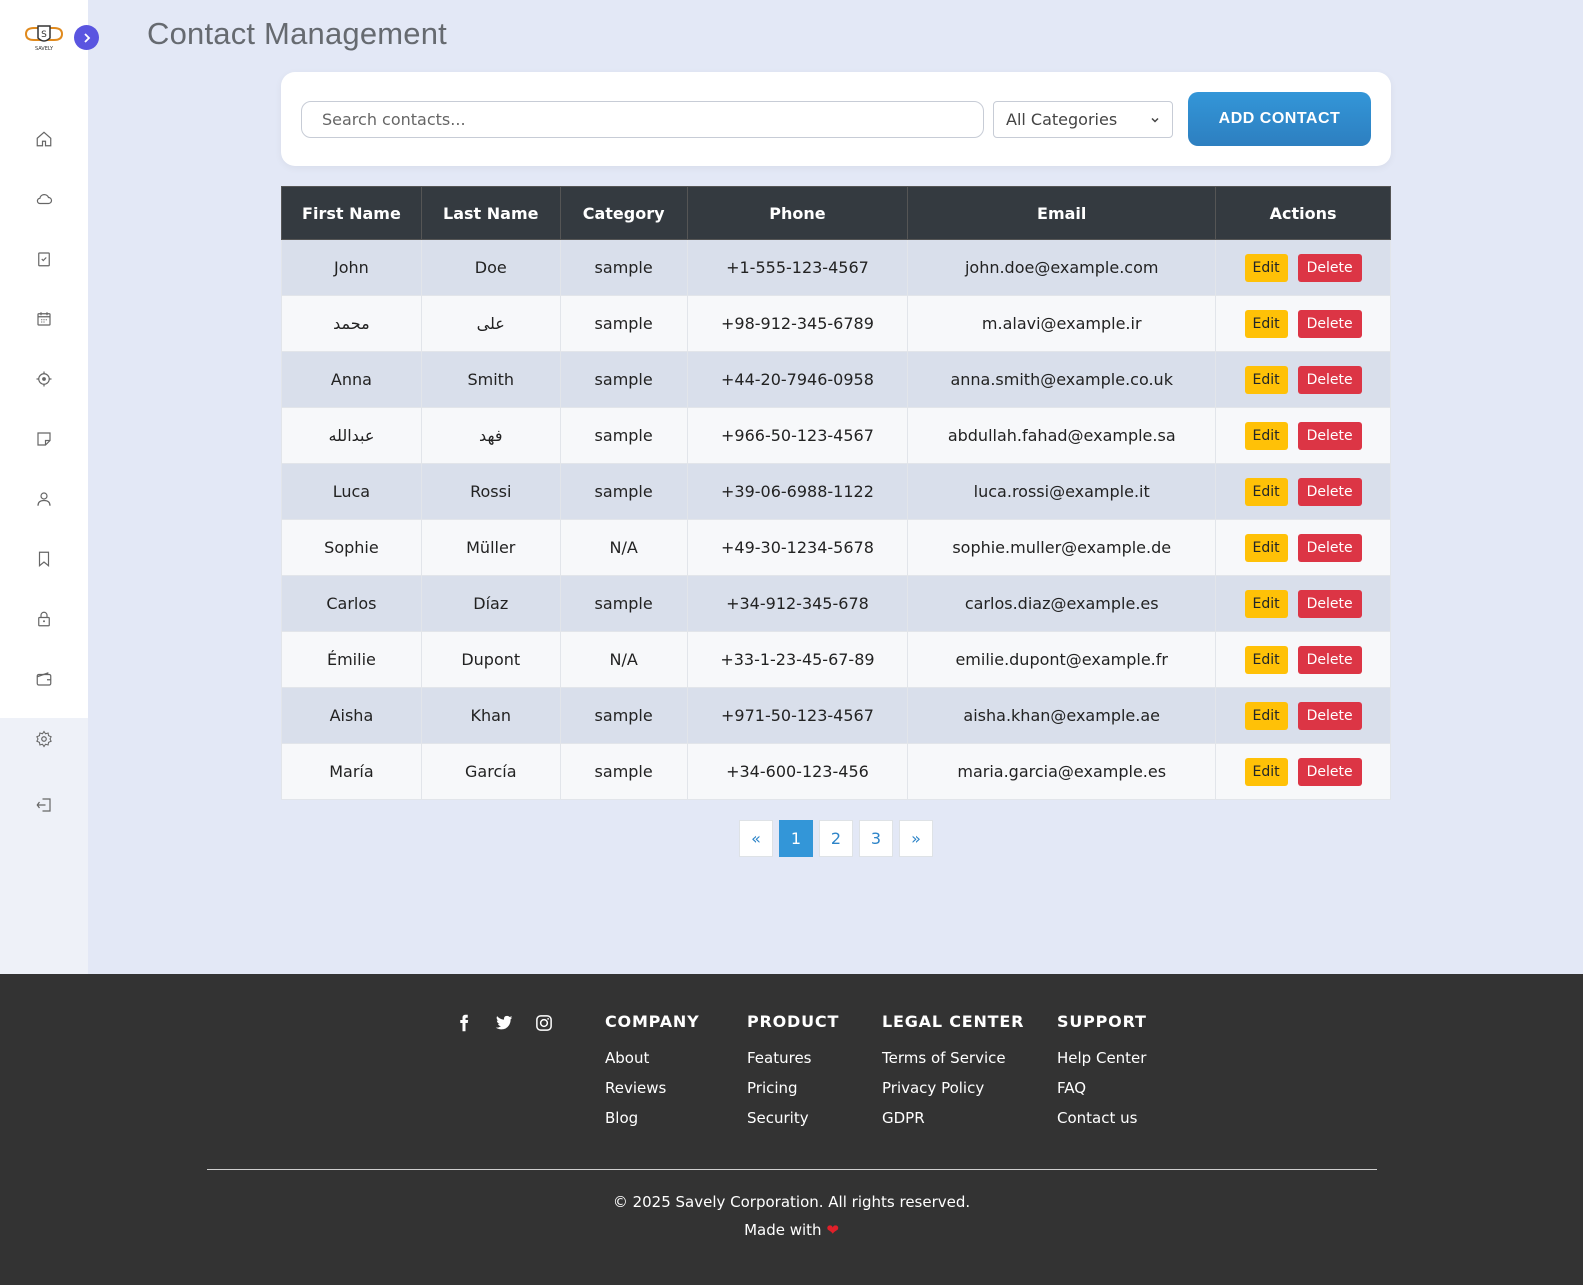 This screenshot has width=1583, height=1285. Describe the element at coordinates (1062, 435) in the screenshot. I see `cell-email: abdullah.fahad@example.sa` at that location.